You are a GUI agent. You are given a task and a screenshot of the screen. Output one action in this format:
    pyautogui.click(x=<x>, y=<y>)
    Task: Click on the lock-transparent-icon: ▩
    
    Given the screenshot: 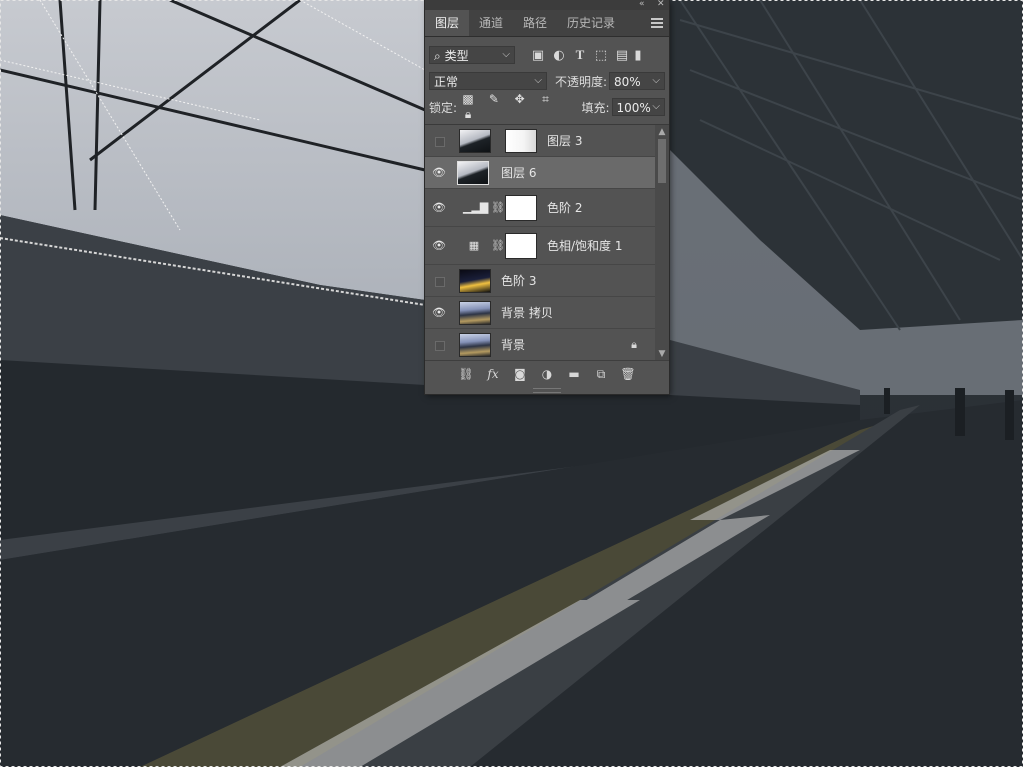 What is the action you would take?
    pyautogui.click(x=468, y=99)
    